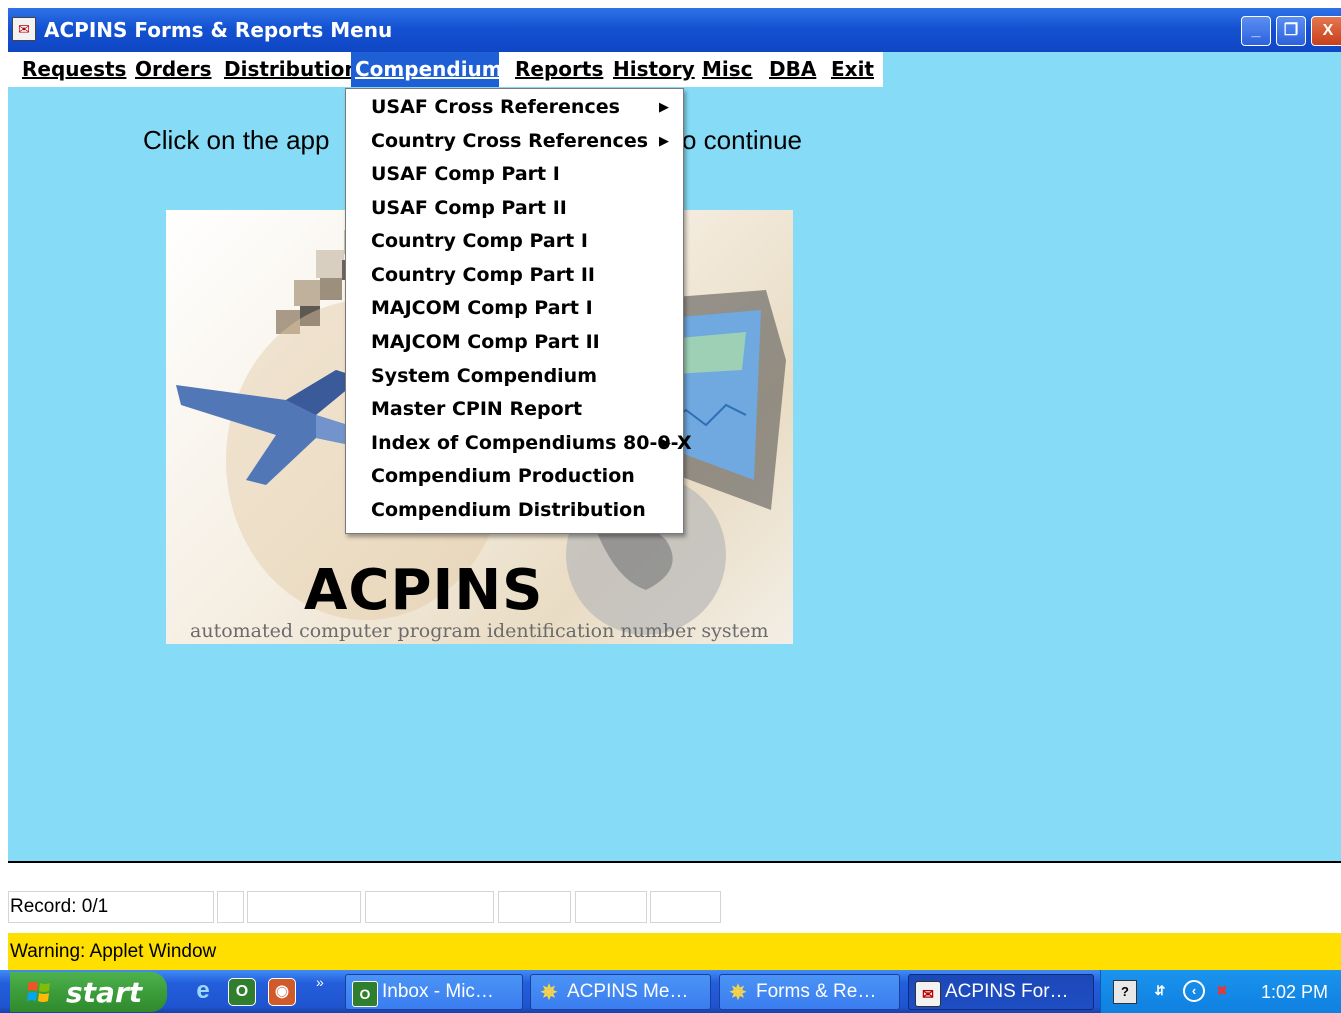 This screenshot has width=1341, height=1013. What do you see at coordinates (514, 510) in the screenshot?
I see `dropdown-item-compendium-distribution: Compendium Distribution` at bounding box center [514, 510].